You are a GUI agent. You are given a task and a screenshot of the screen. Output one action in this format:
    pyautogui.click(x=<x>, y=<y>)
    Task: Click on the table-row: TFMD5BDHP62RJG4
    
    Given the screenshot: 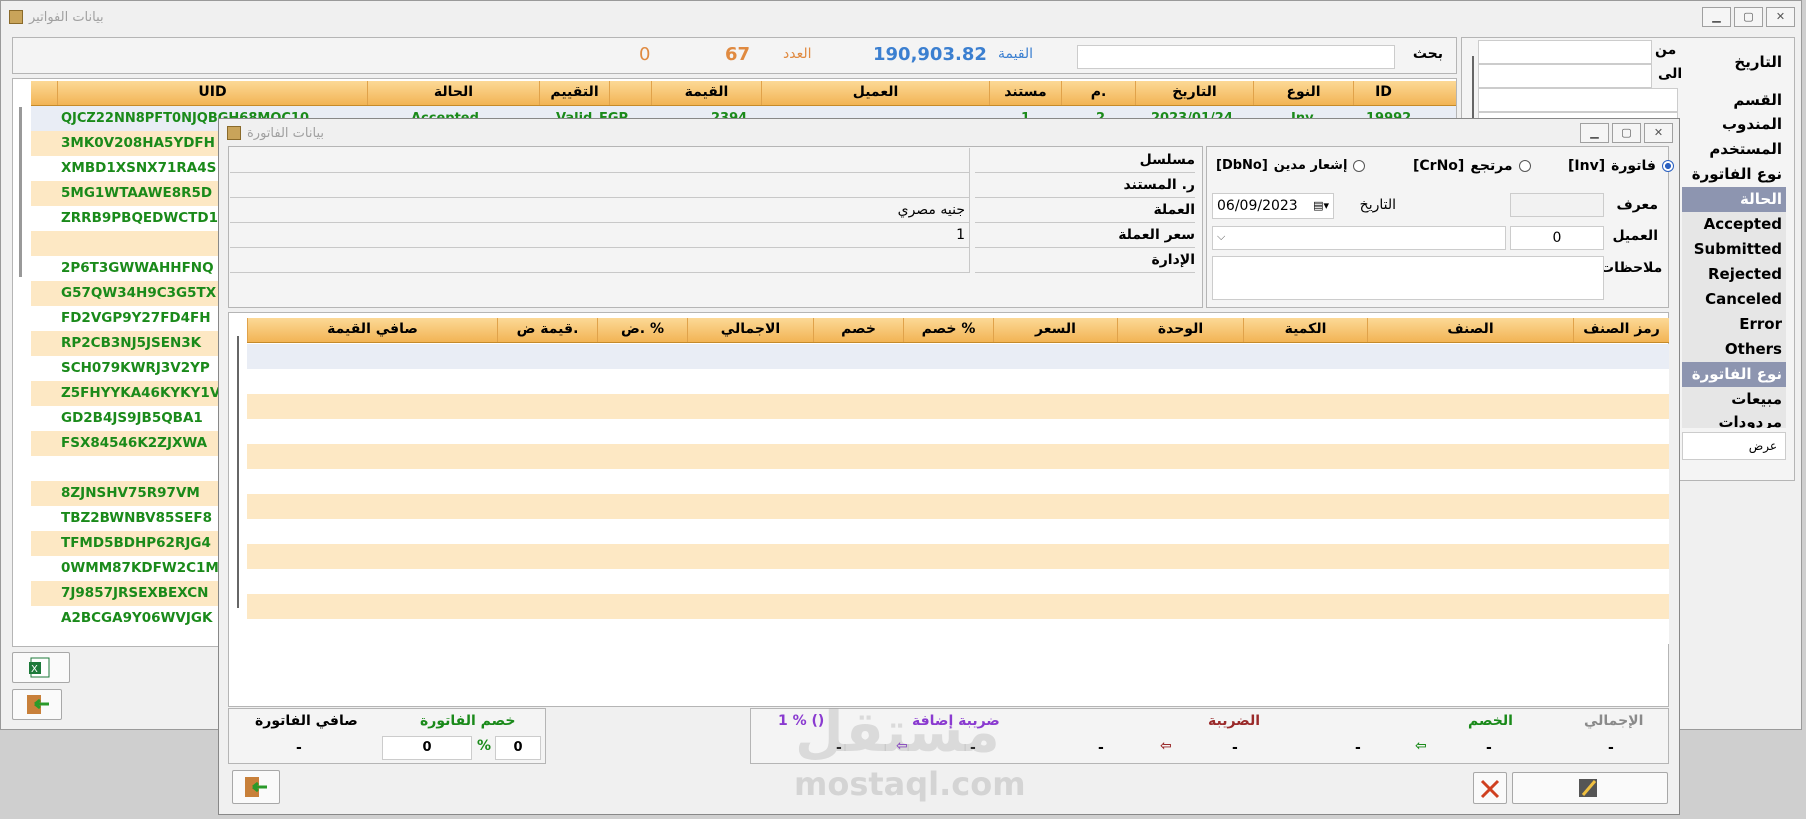 What is the action you would take?
    pyautogui.click(x=131, y=543)
    